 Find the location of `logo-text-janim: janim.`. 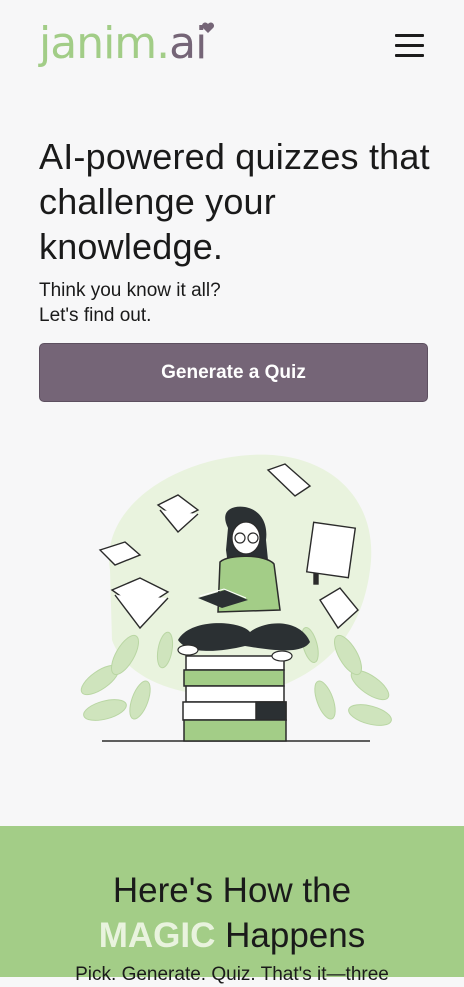

logo-text-janim: janim. is located at coordinates (104, 43).